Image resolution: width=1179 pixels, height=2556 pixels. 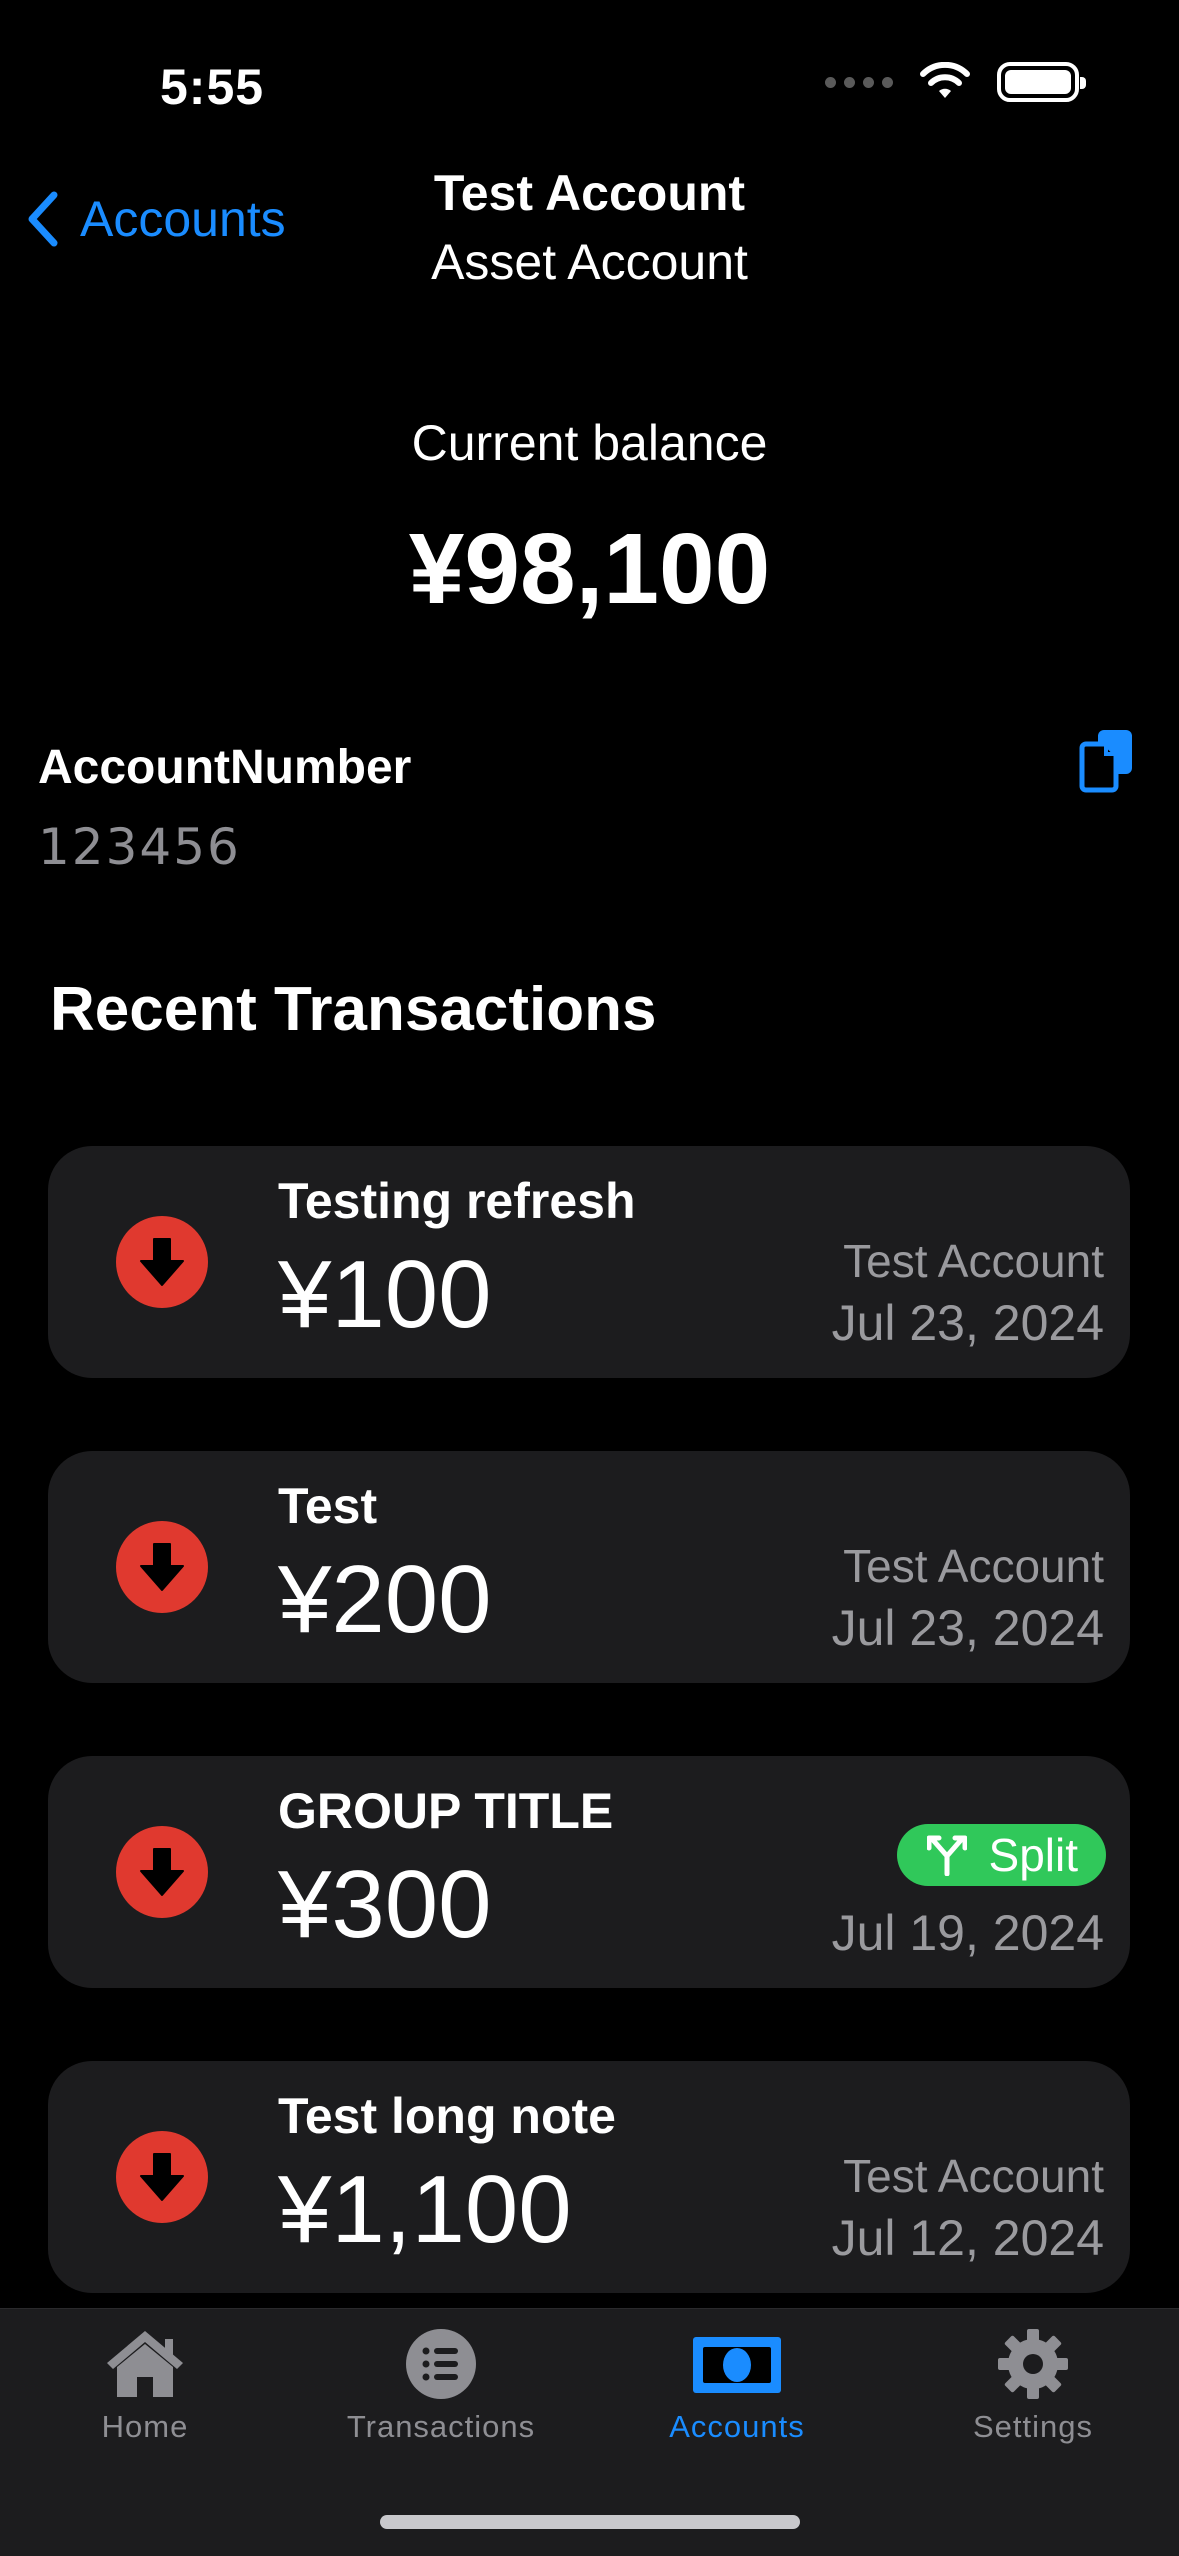 What do you see at coordinates (589, 569) in the screenshot?
I see `balance-amount: ¥98,100` at bounding box center [589, 569].